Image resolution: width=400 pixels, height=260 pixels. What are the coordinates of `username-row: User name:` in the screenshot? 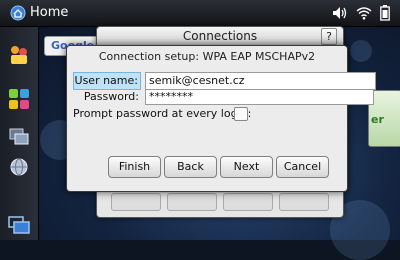 It's located at (224, 81).